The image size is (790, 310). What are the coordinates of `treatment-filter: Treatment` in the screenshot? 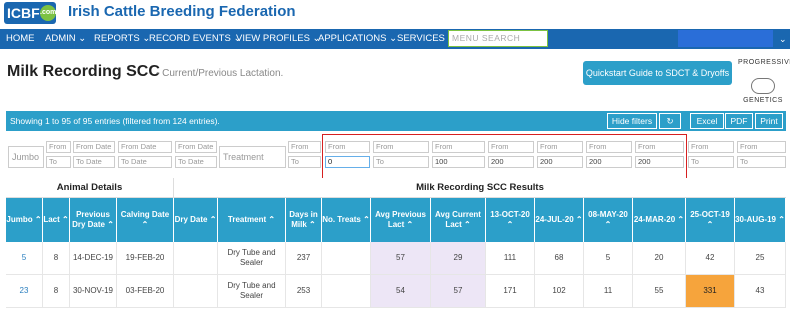 It's located at (252, 157).